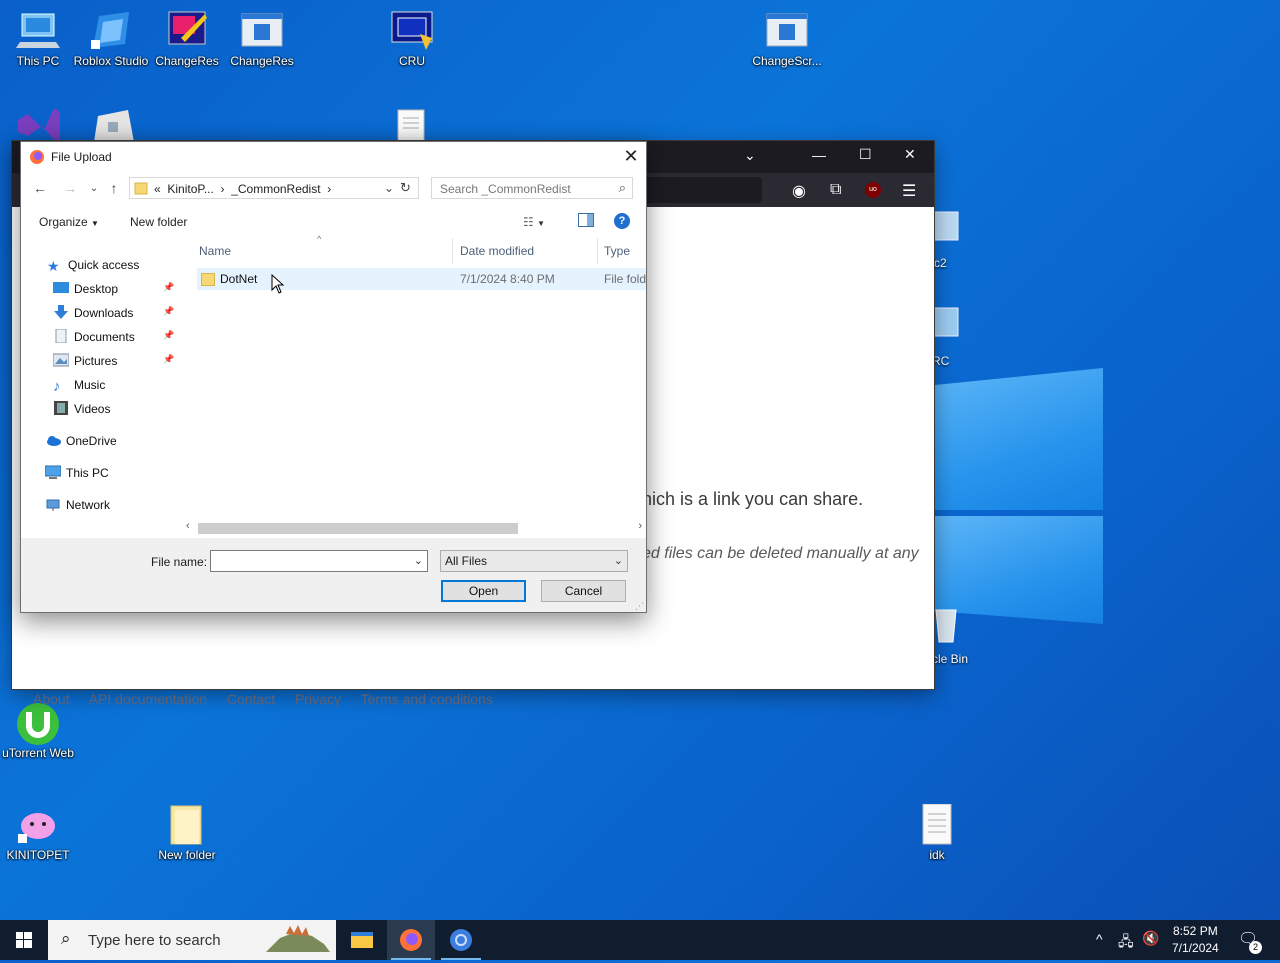 The height and width of the screenshot is (963, 1280). I want to click on chrome-icon, so click(461, 940).